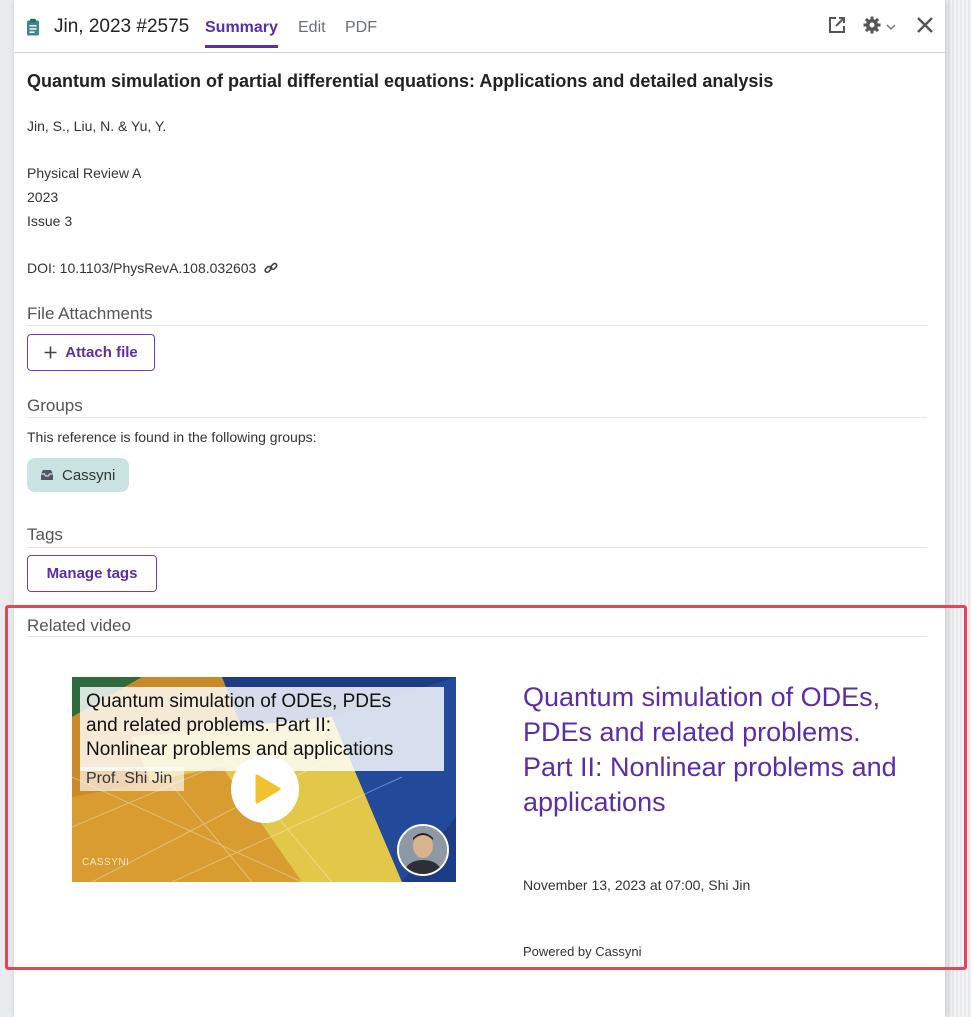 Image resolution: width=971 pixels, height=1017 pixels. What do you see at coordinates (925, 25) in the screenshot?
I see `close-icon` at bounding box center [925, 25].